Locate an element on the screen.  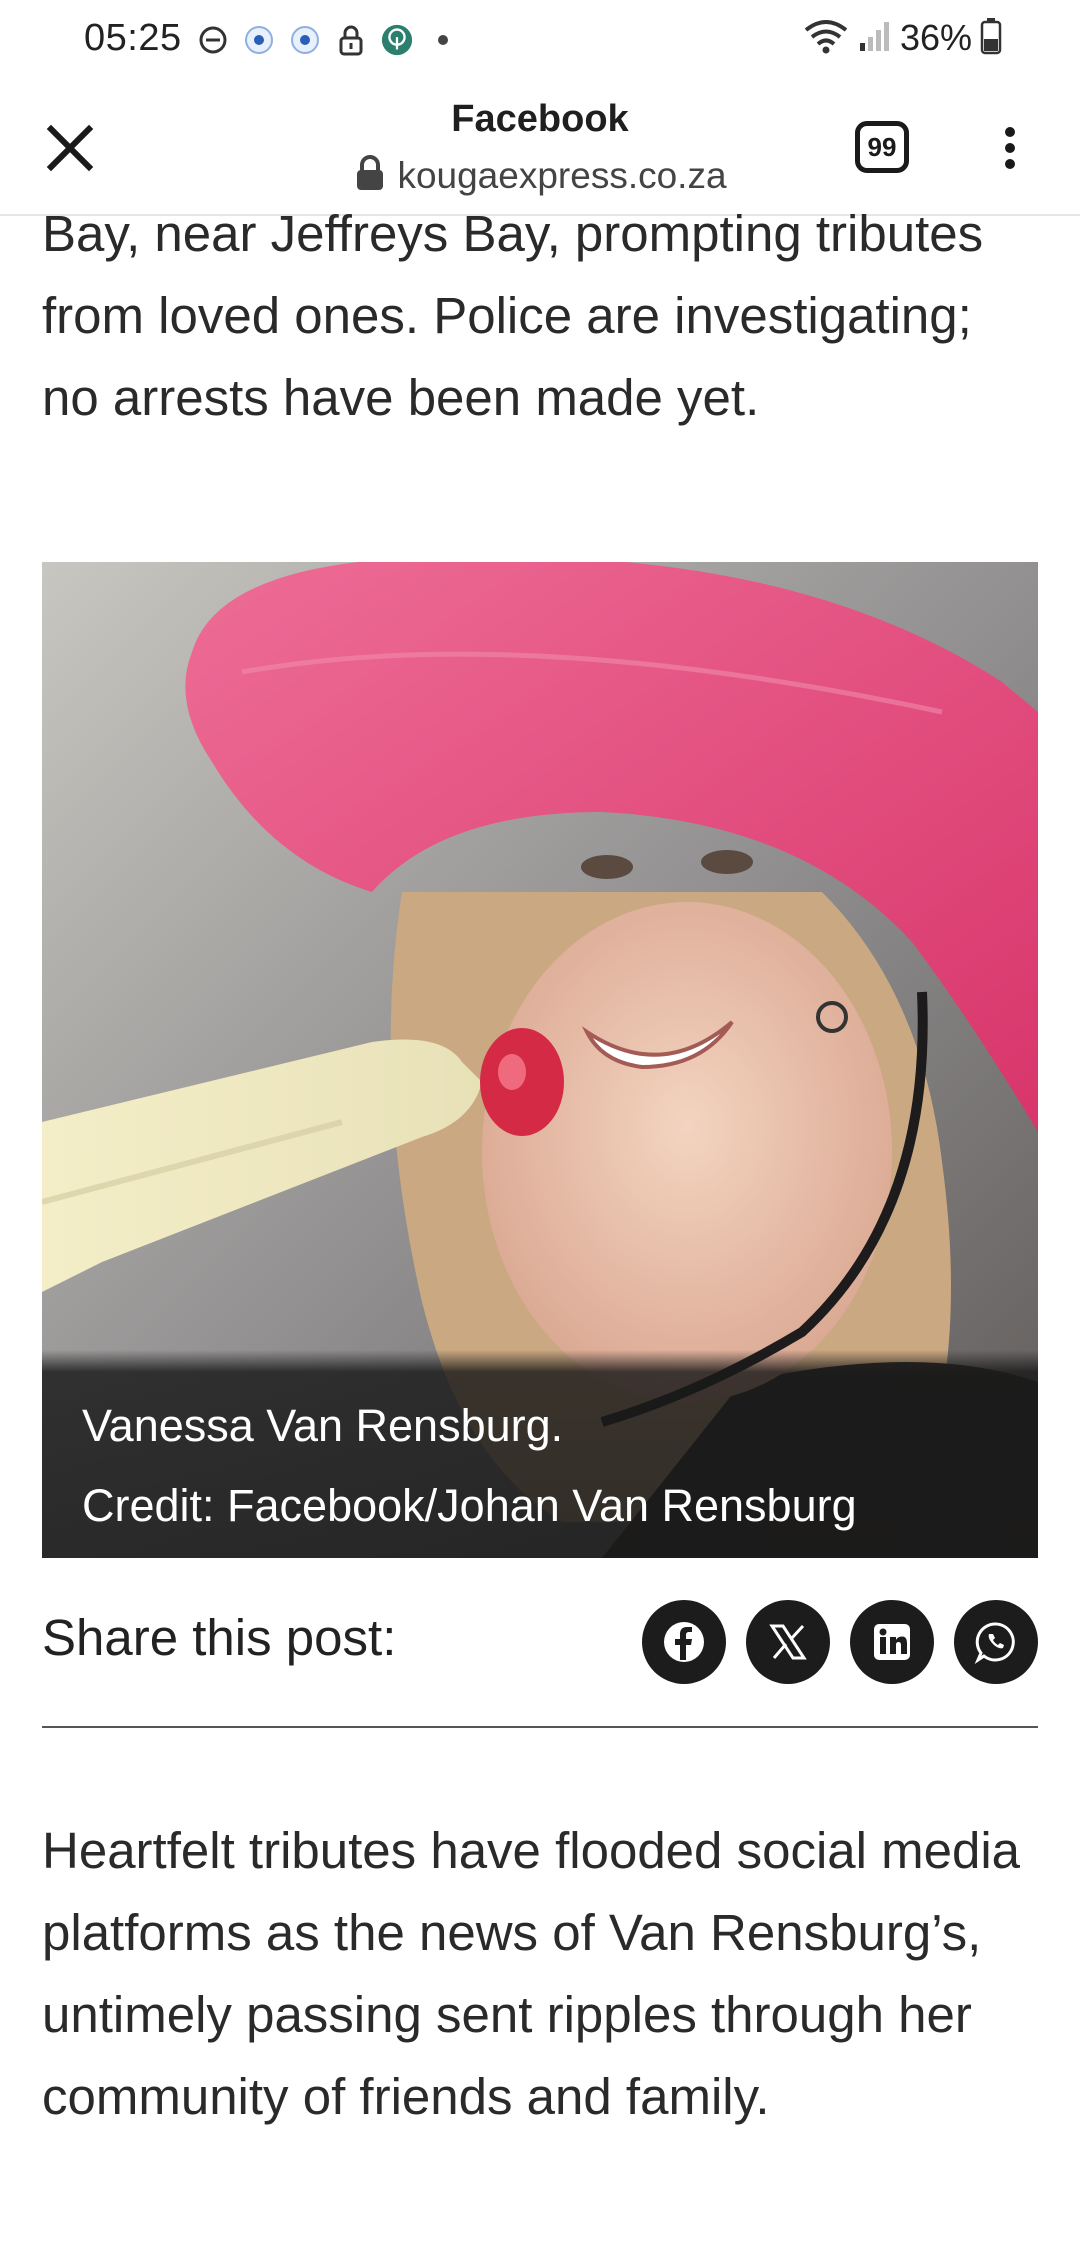
clock: 05:25 is located at coordinates (133, 38).